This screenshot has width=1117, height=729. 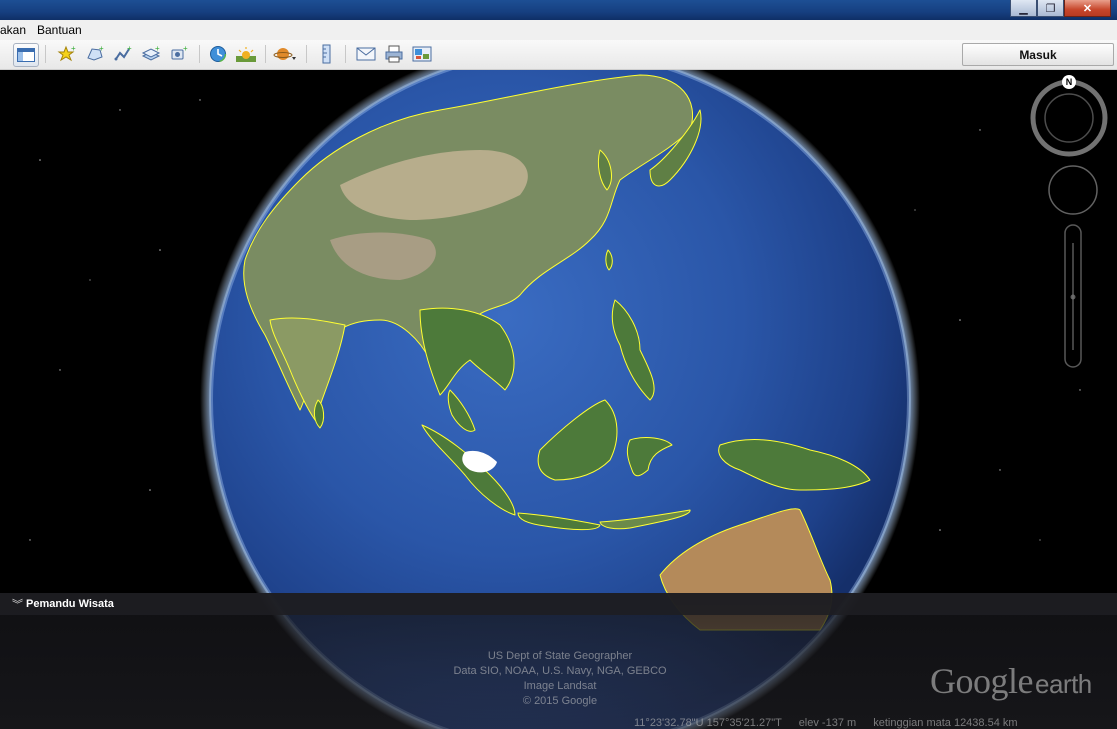 What do you see at coordinates (1050, 8) in the screenshot?
I see `restore-icon: ❐` at bounding box center [1050, 8].